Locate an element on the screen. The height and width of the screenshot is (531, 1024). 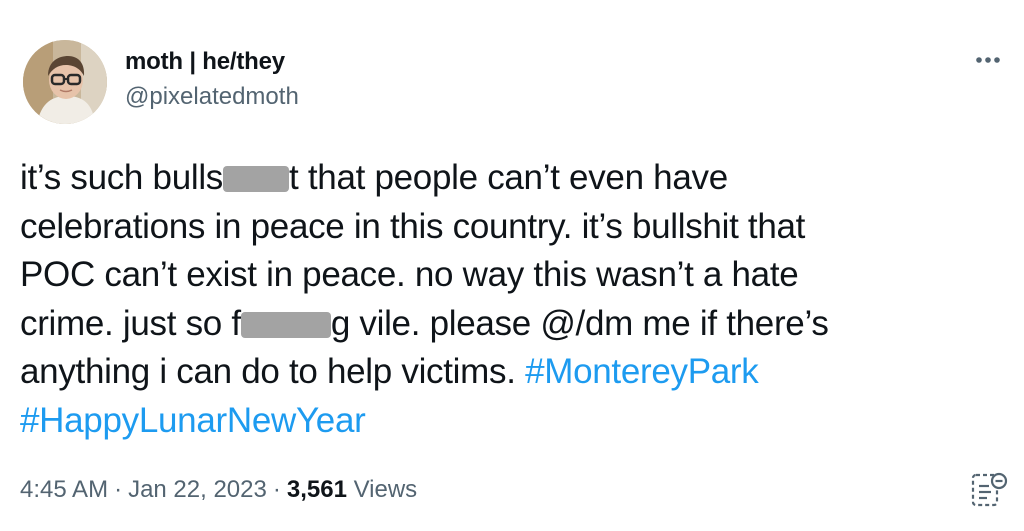
text-segment: g vile. please @/dm me if there’s is located at coordinates (579, 323).